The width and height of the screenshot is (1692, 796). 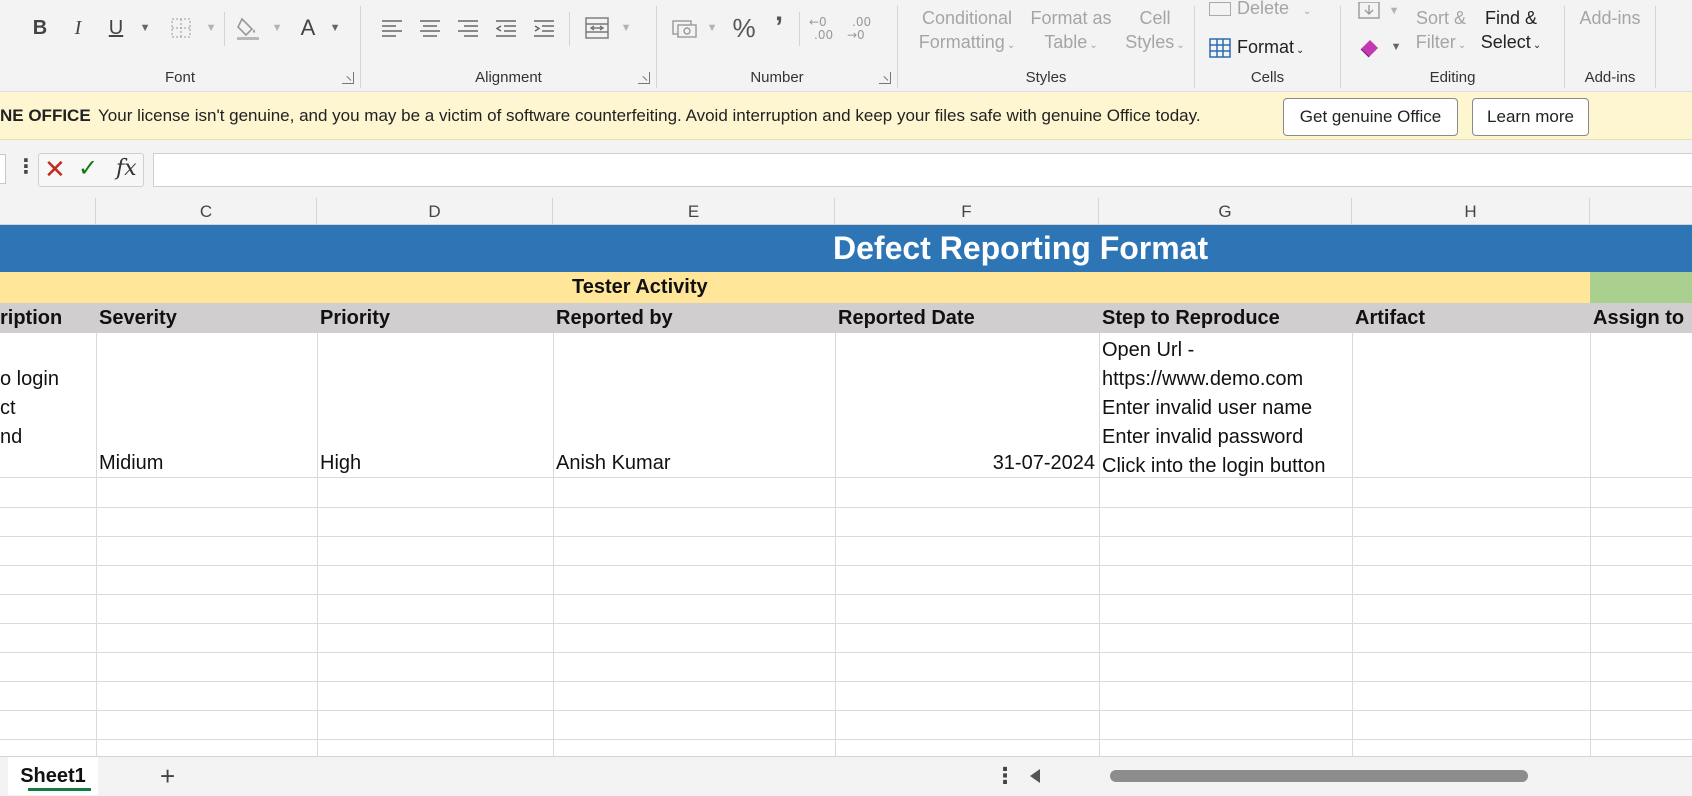 I want to click on sort-filter-button: Sort & Filter ⌄, so click(x=1441, y=32).